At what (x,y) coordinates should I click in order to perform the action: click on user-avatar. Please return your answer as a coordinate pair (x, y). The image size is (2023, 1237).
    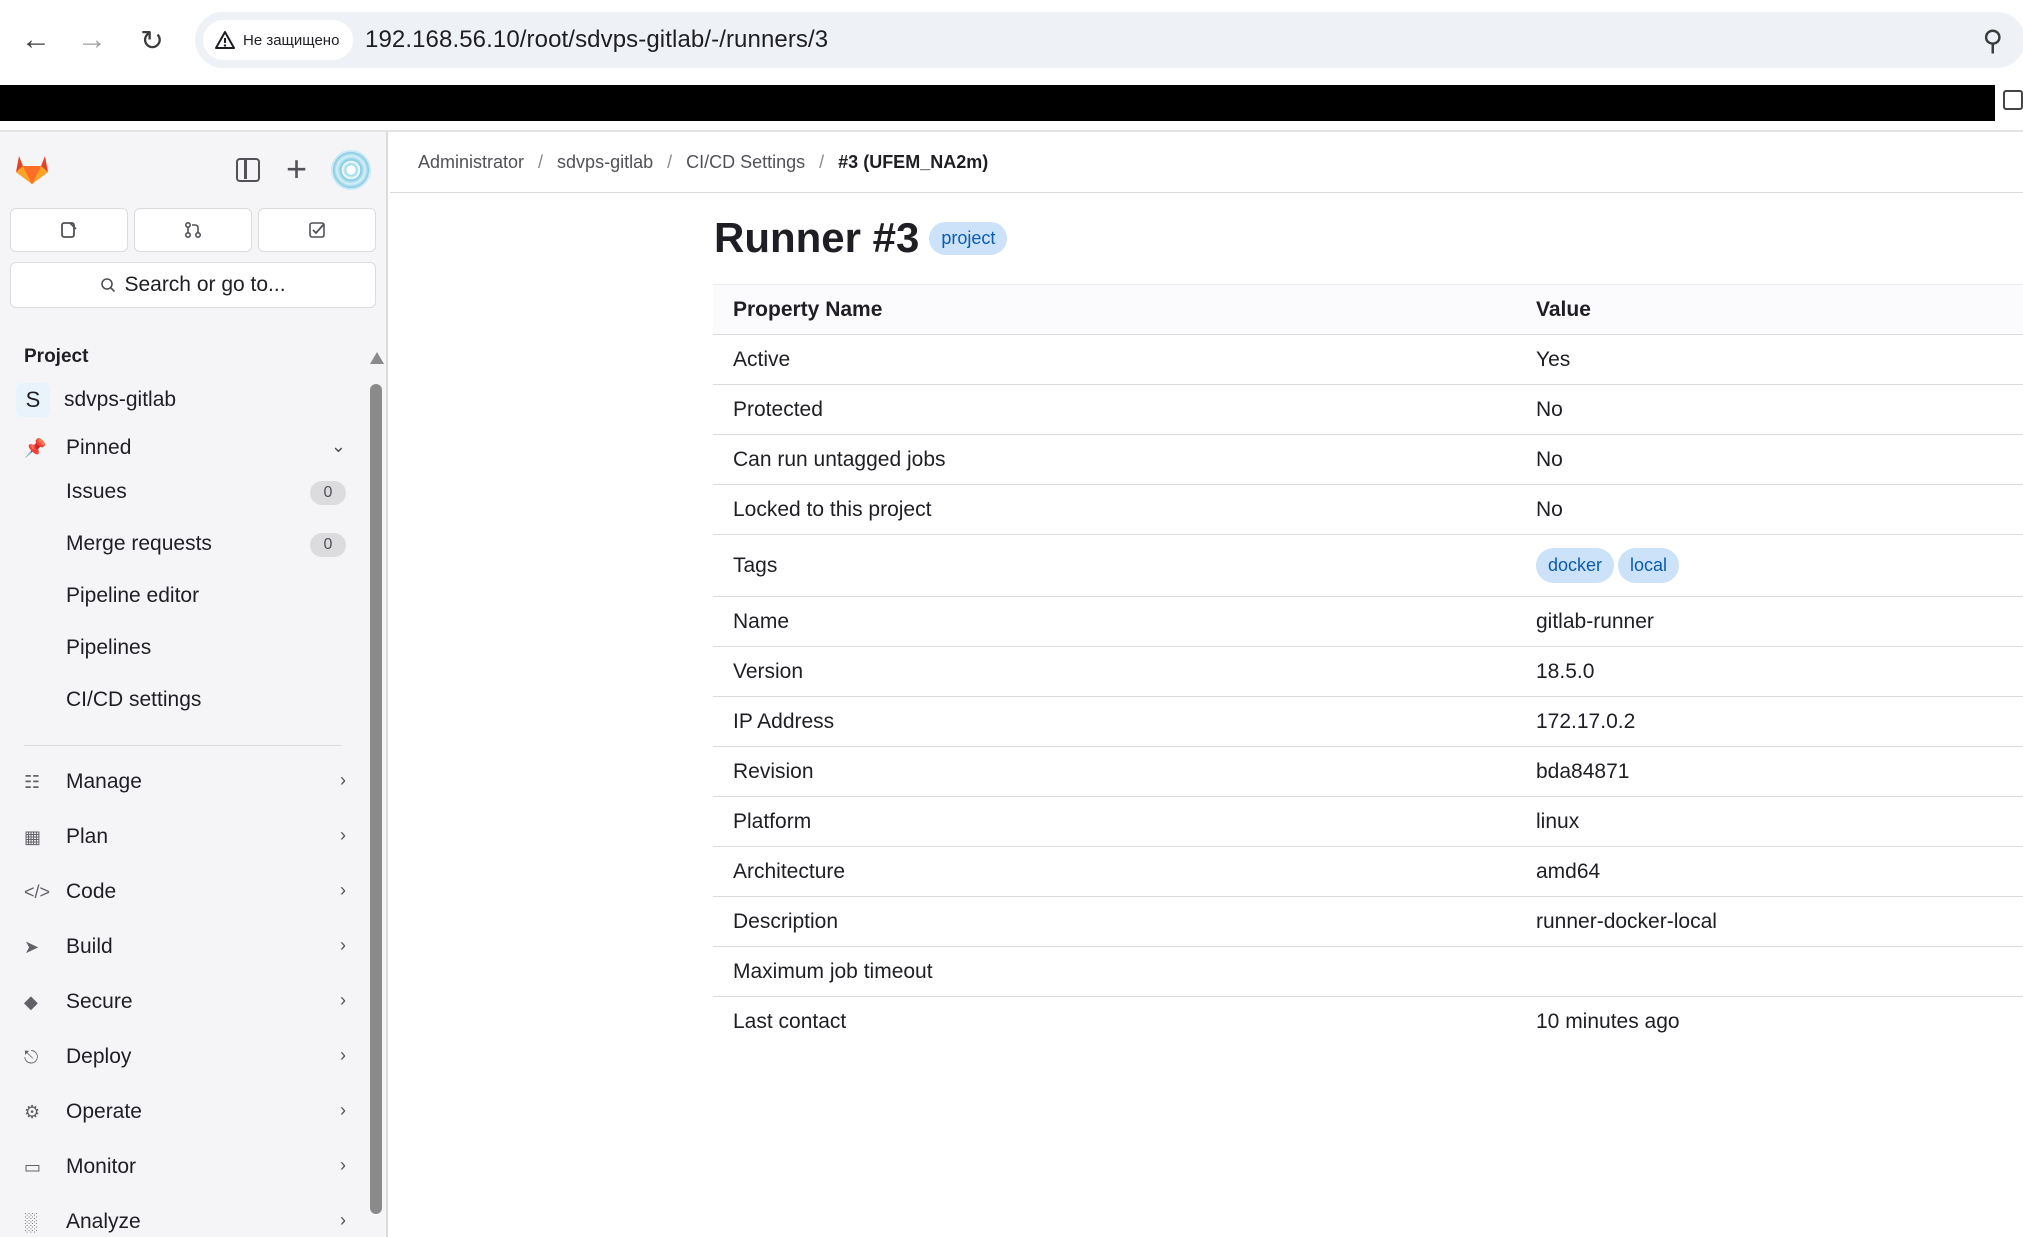
    Looking at the image, I should click on (351, 170).